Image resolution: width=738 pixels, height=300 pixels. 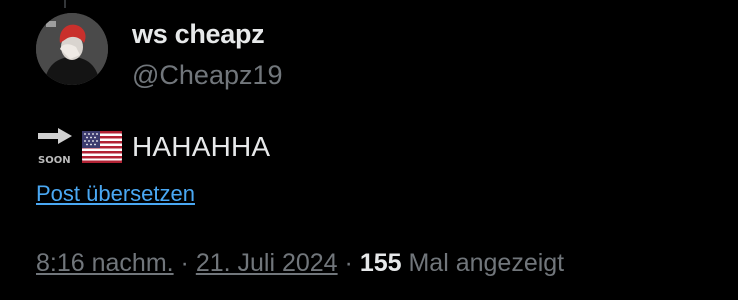 I want to click on thread-connector-line, so click(x=65, y=4).